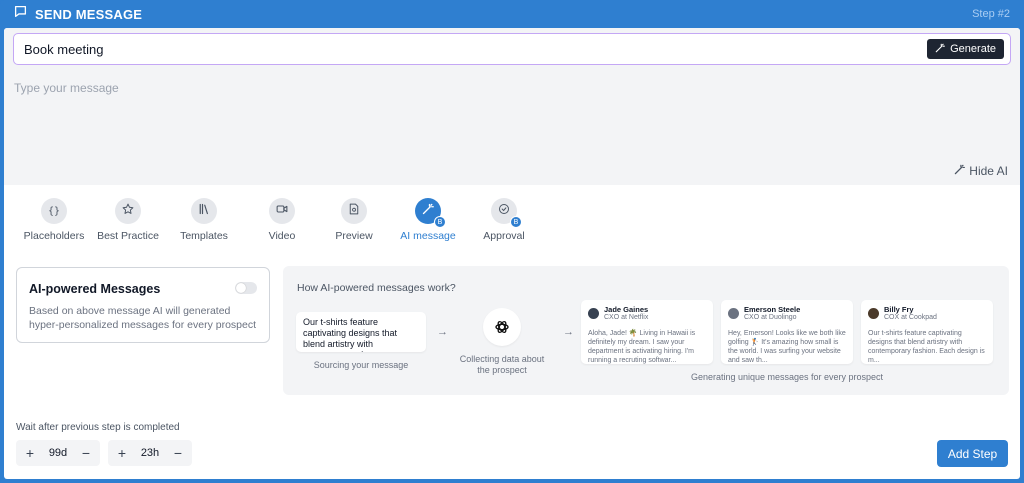 The image size is (1024, 483). Describe the element at coordinates (246, 288) in the screenshot. I see `ai-toggle` at that location.